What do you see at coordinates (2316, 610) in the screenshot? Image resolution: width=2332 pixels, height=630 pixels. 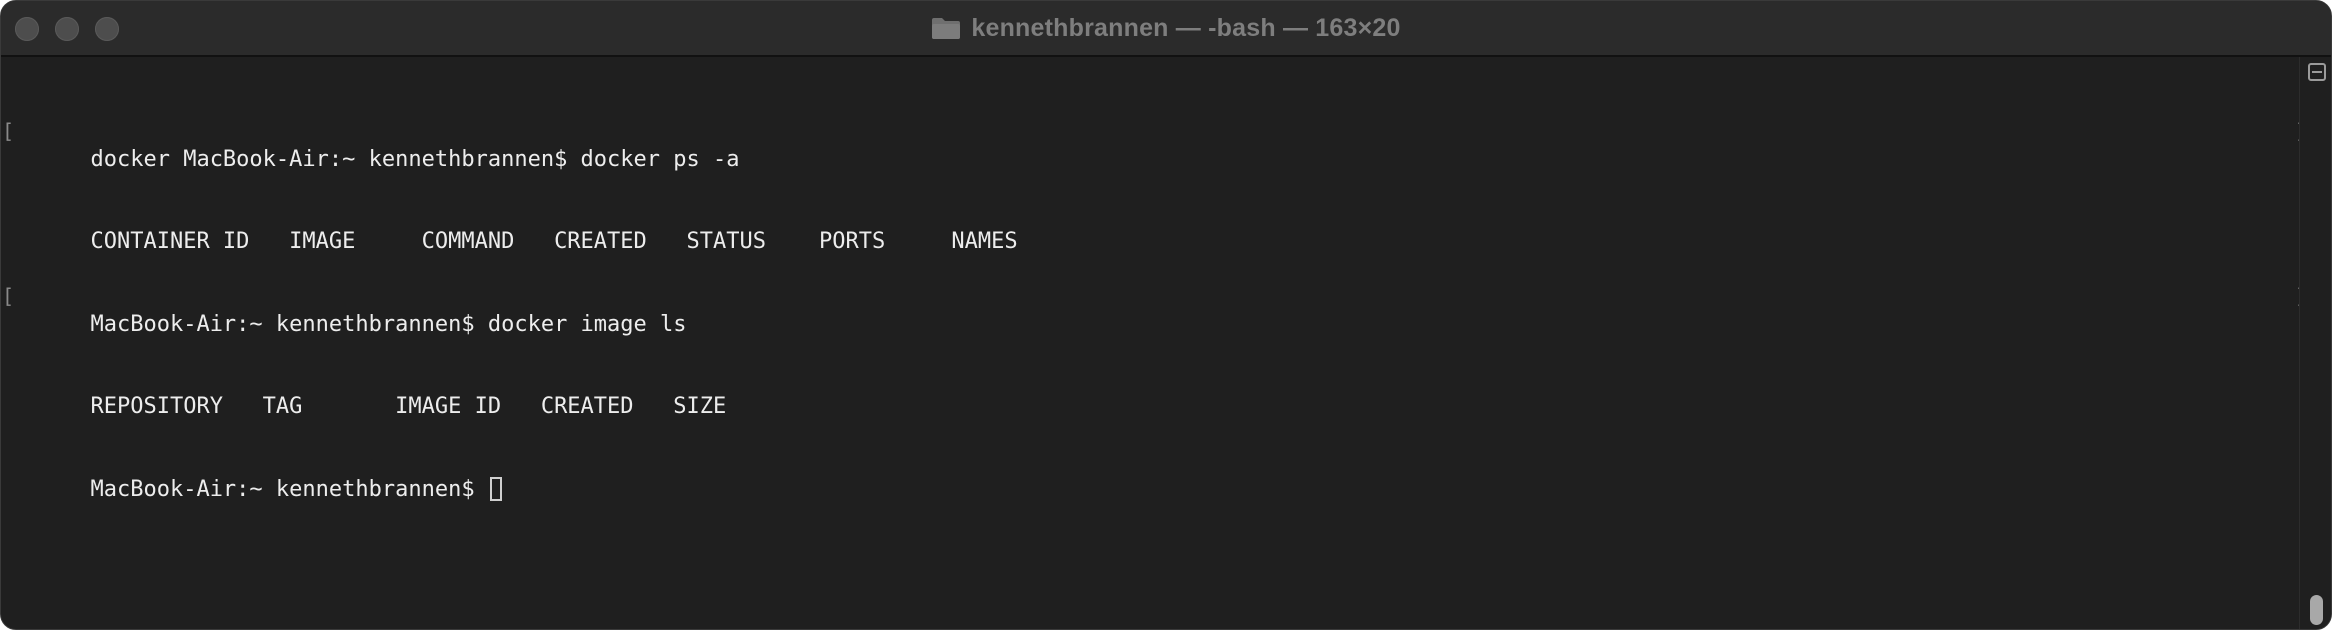 I see `scrollbar-thumb` at bounding box center [2316, 610].